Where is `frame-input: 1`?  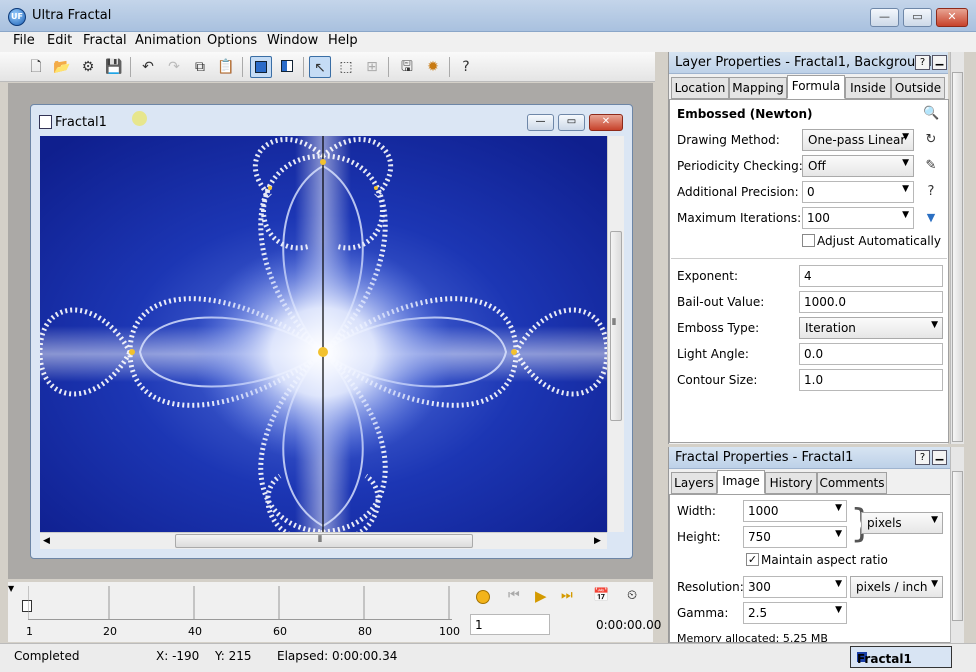 frame-input: 1 is located at coordinates (510, 624).